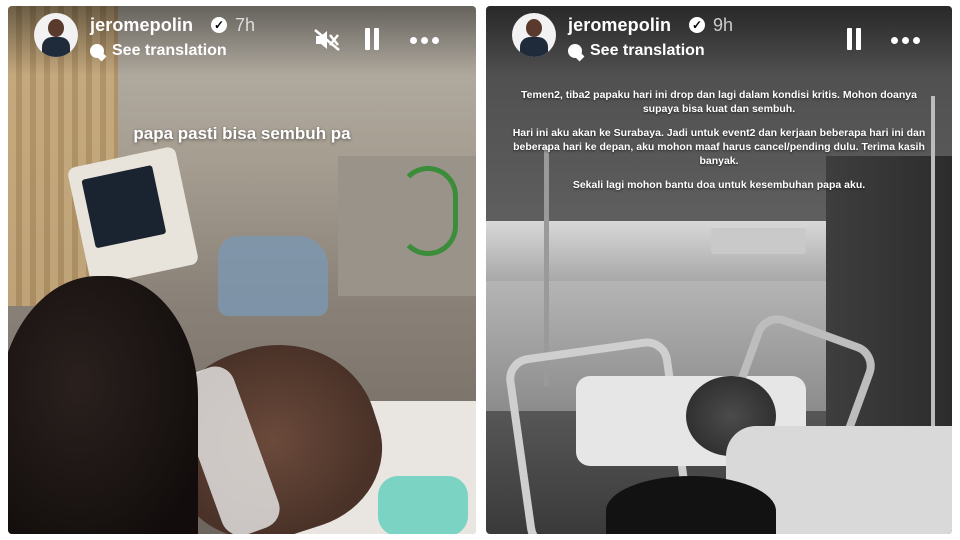  Describe the element at coordinates (423, 505) in the screenshot. I see `respirator-device` at that location.